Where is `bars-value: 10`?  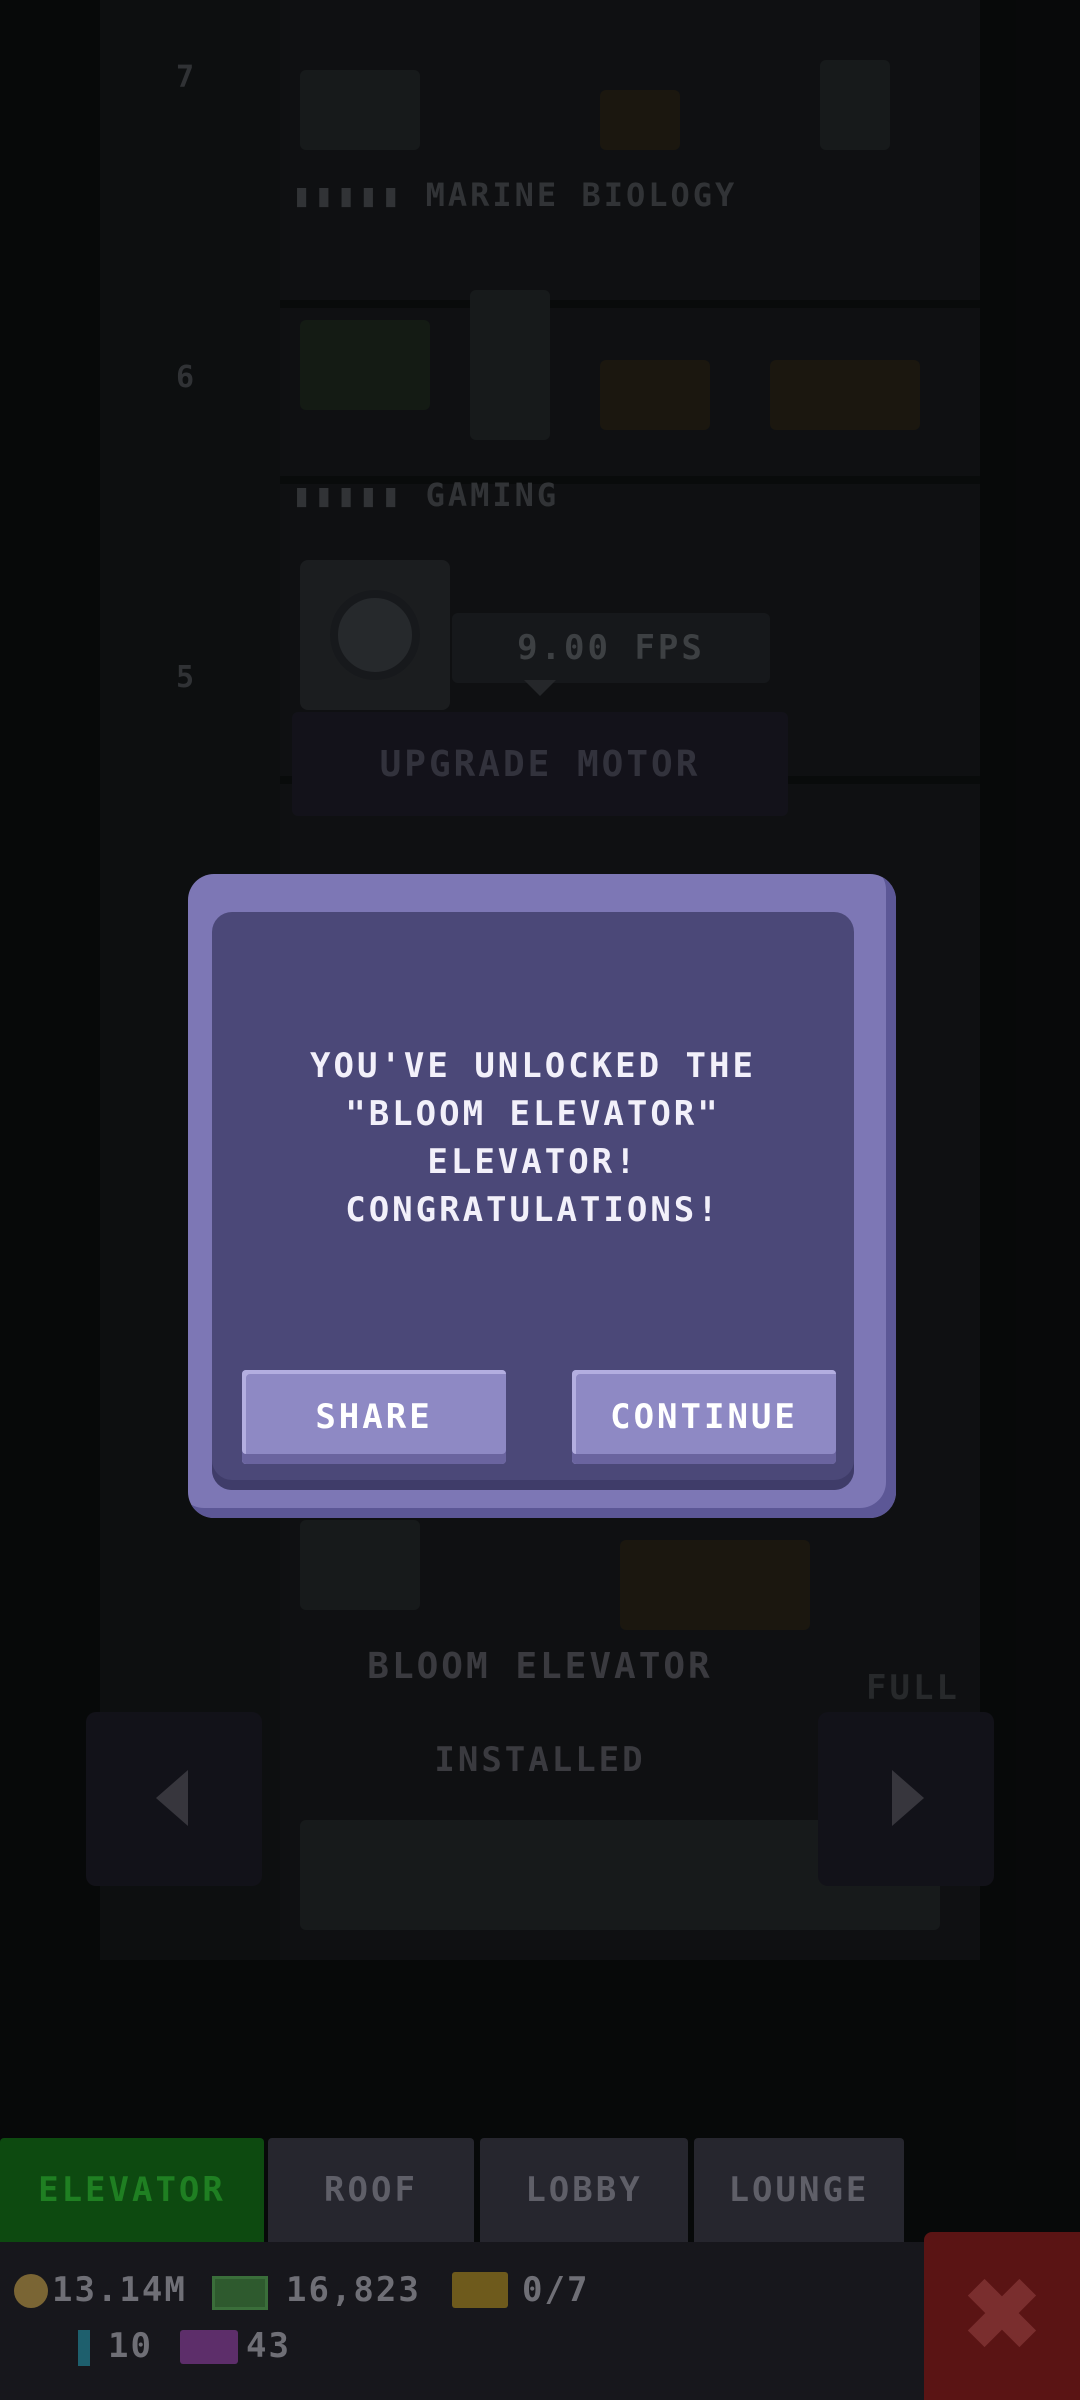
bars-value: 10 is located at coordinates (130, 2346).